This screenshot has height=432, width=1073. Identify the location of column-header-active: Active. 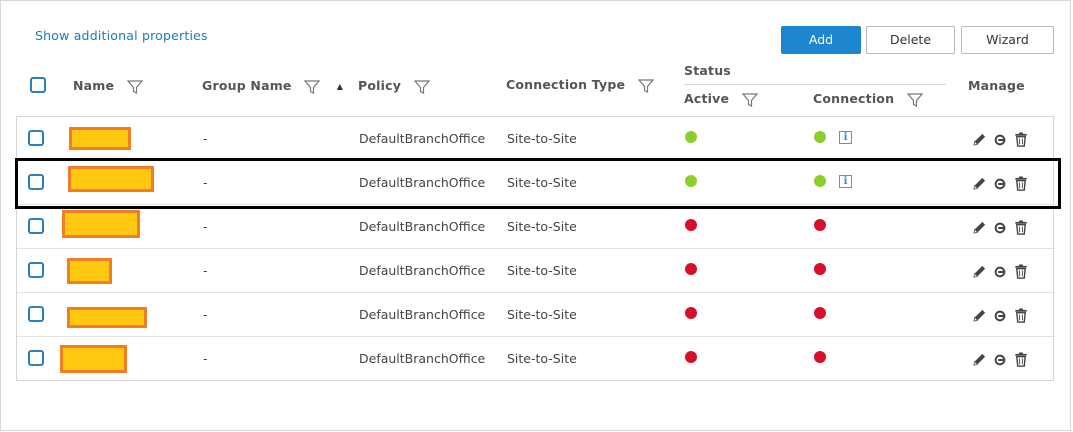
(721, 99).